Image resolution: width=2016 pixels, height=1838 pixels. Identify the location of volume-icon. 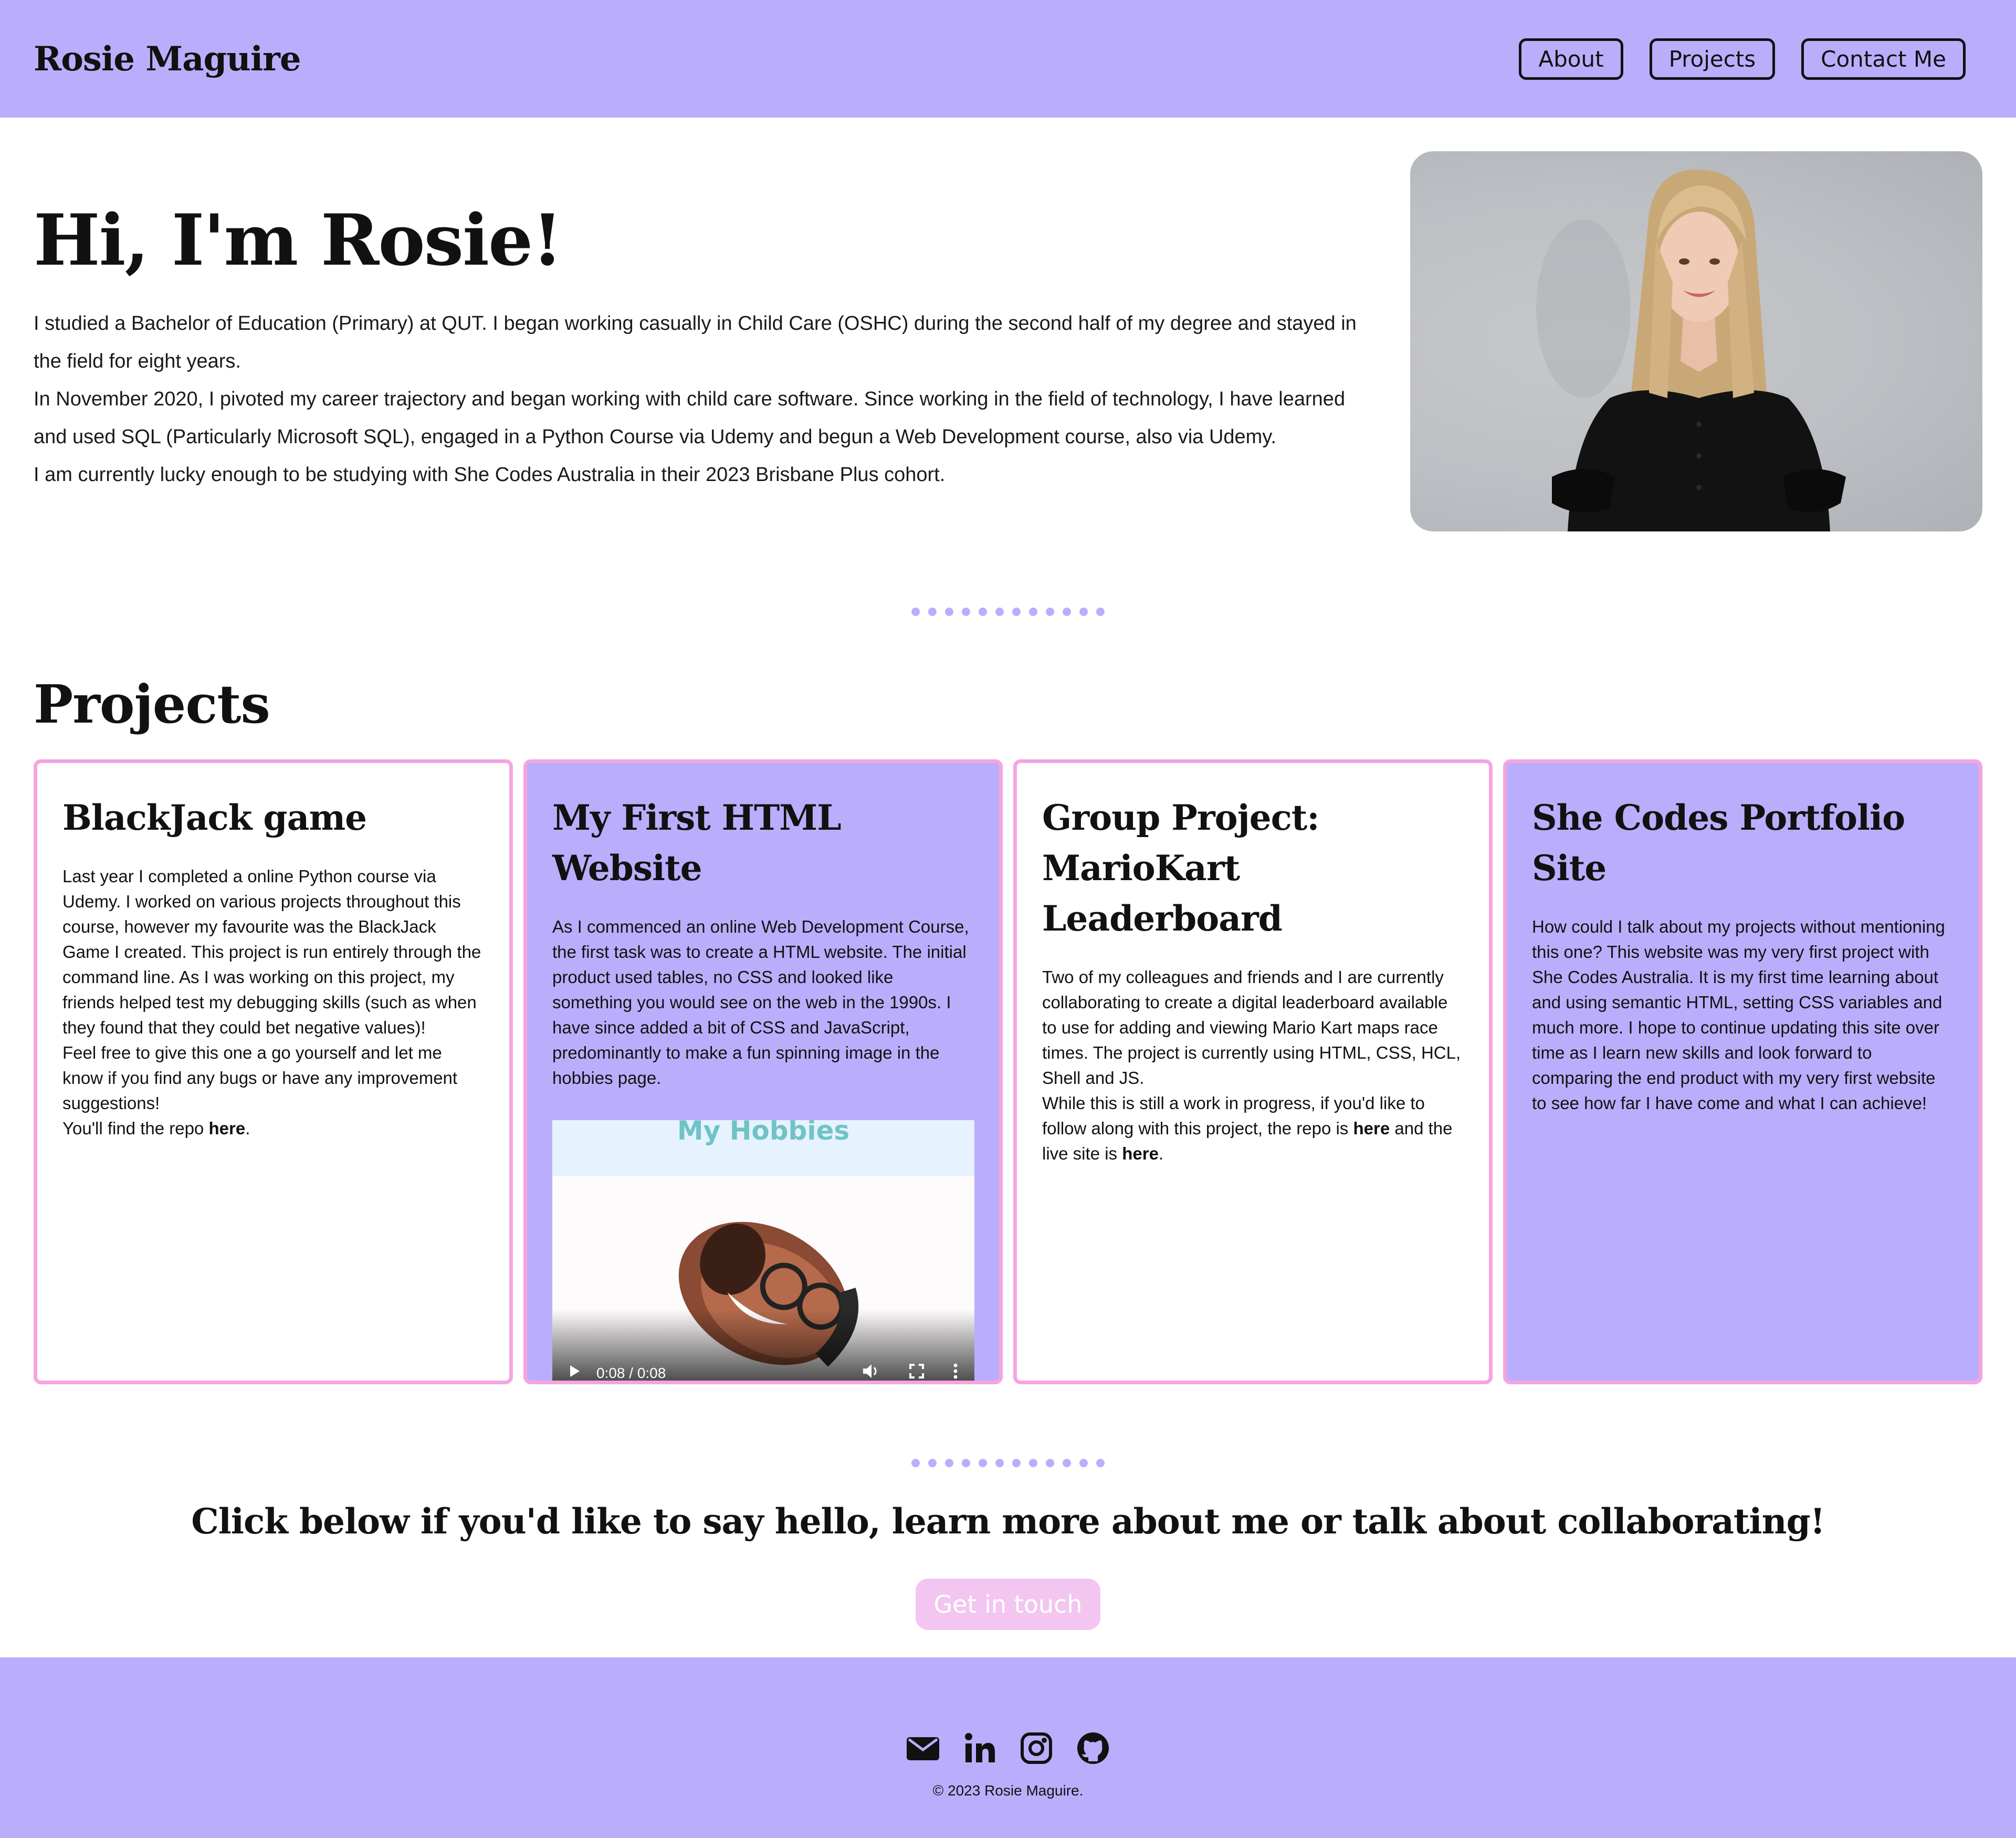
(871, 1372).